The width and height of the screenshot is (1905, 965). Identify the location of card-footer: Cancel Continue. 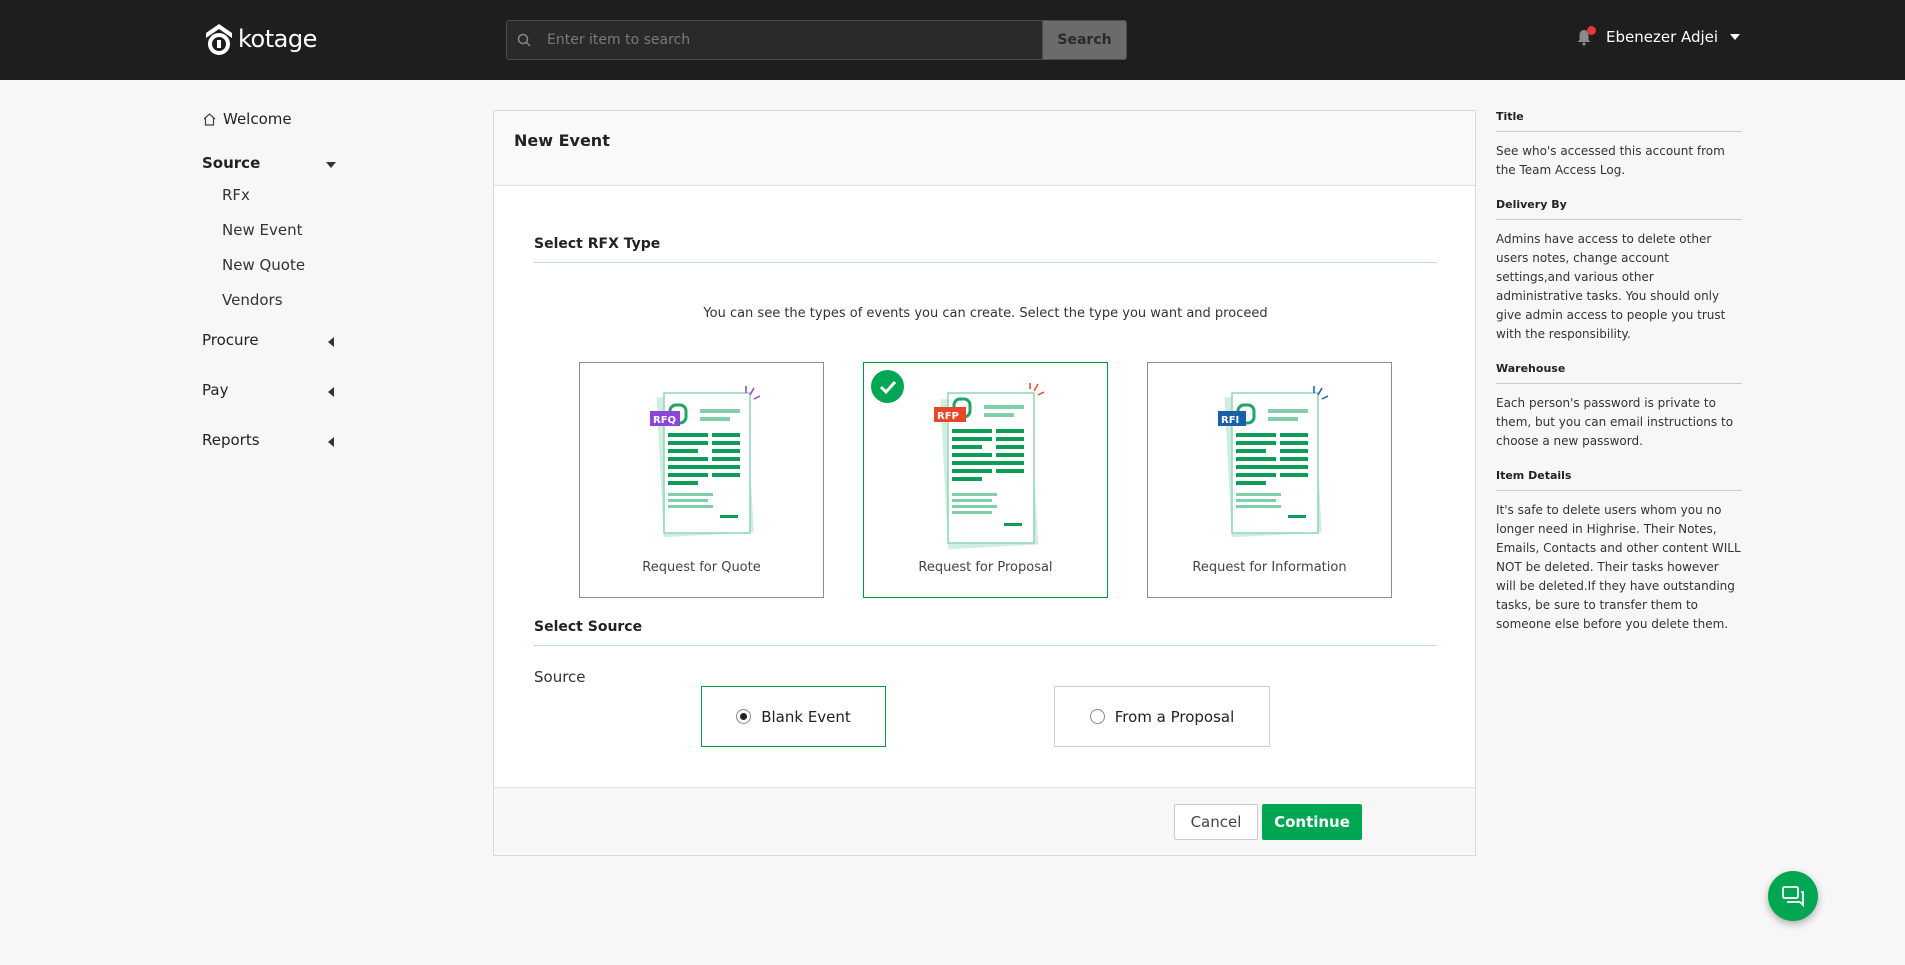
(984, 821).